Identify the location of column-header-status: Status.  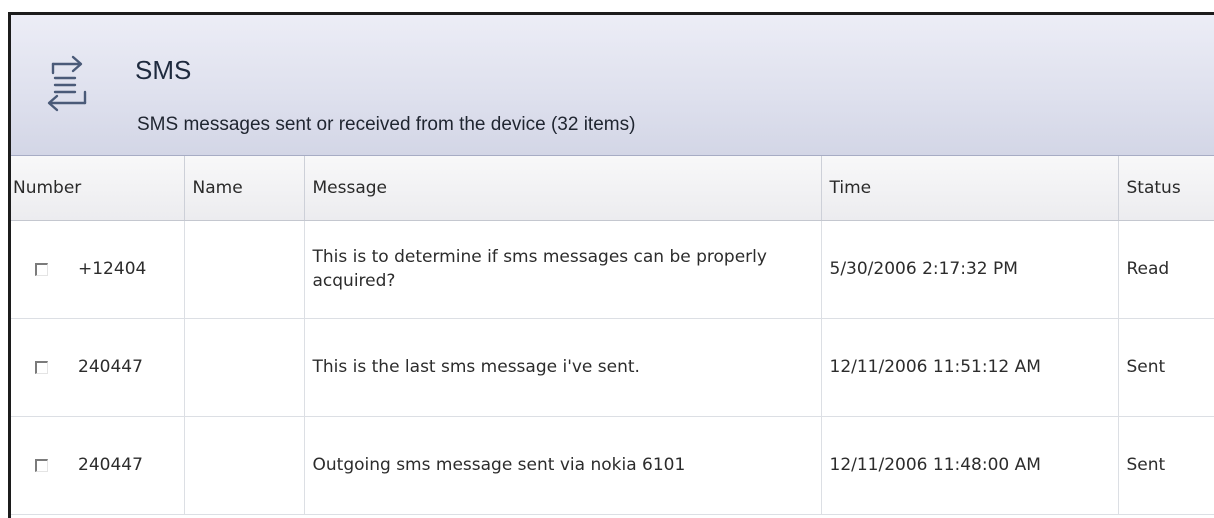
(1166, 188).